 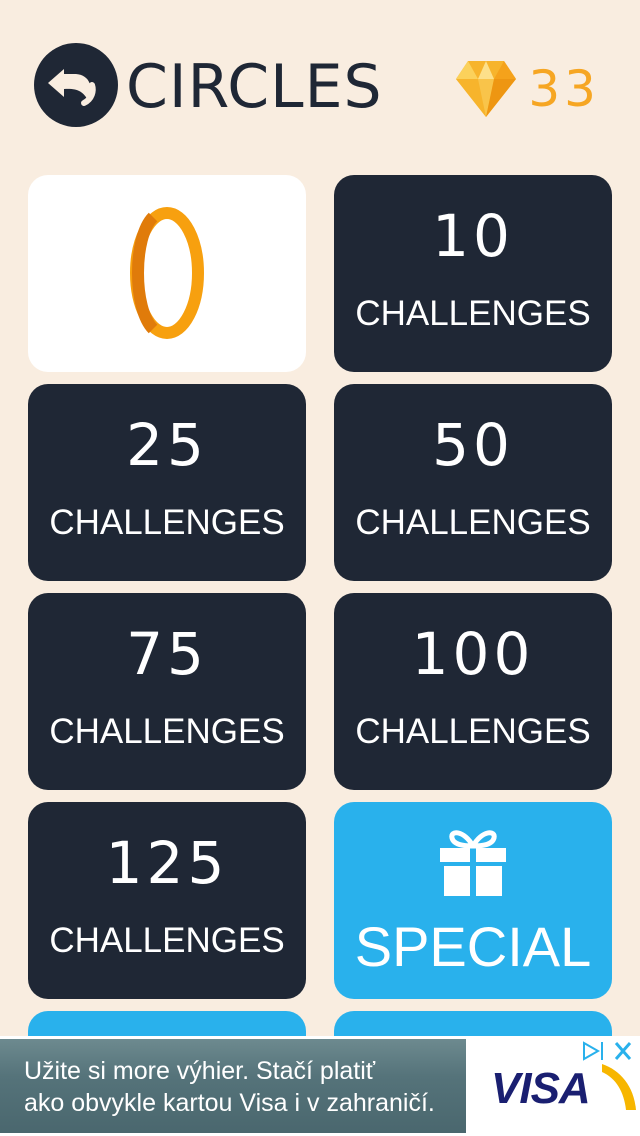 I want to click on tile-current-progress: 0, so click(x=167, y=273).